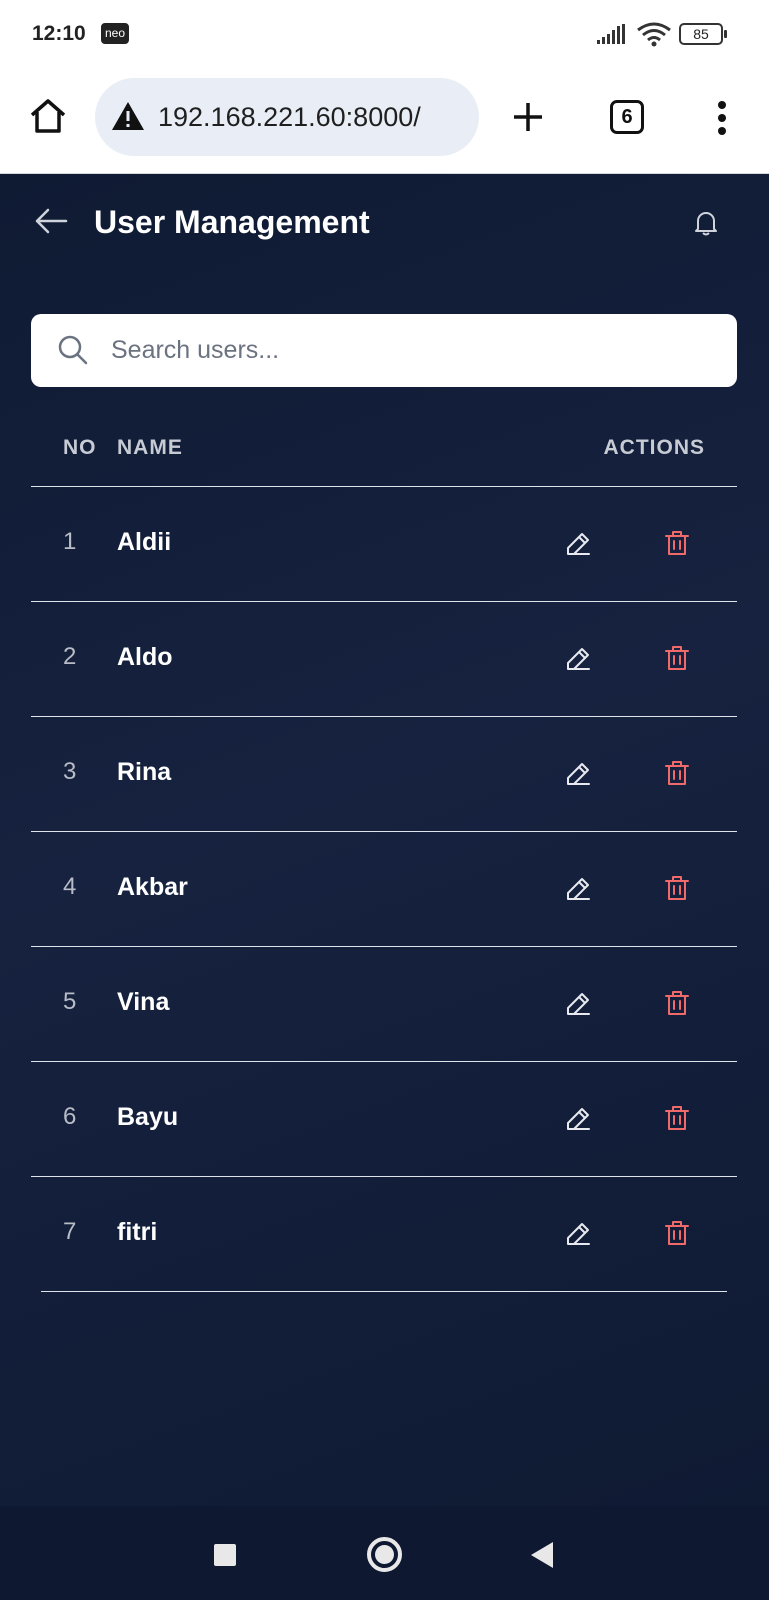 The width and height of the screenshot is (769, 1600). I want to click on row-number: 6, so click(70, 1116).